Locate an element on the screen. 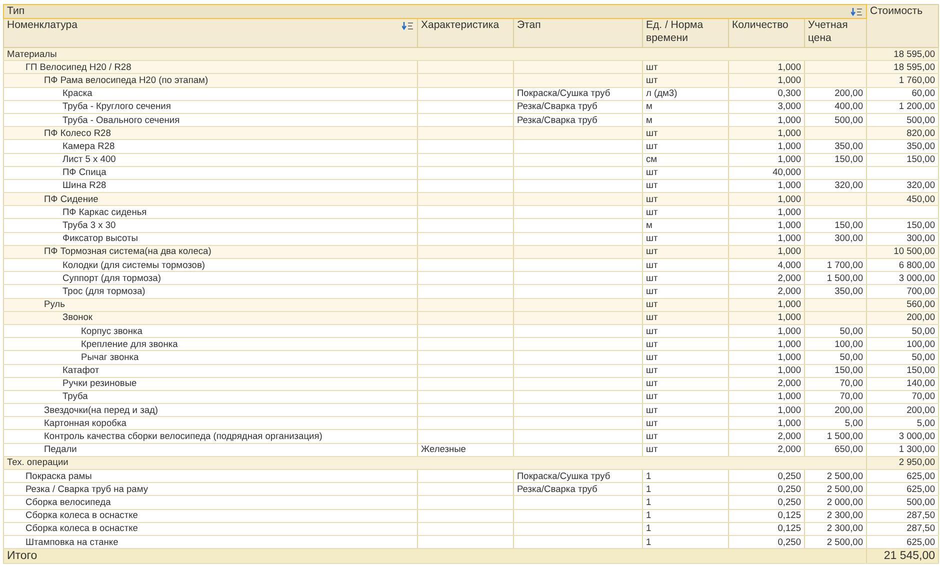  table-row: Труба - Круглого сечения Резка/Сварка труб м 3,000 400,00 1 200,00 is located at coordinates (471, 107).